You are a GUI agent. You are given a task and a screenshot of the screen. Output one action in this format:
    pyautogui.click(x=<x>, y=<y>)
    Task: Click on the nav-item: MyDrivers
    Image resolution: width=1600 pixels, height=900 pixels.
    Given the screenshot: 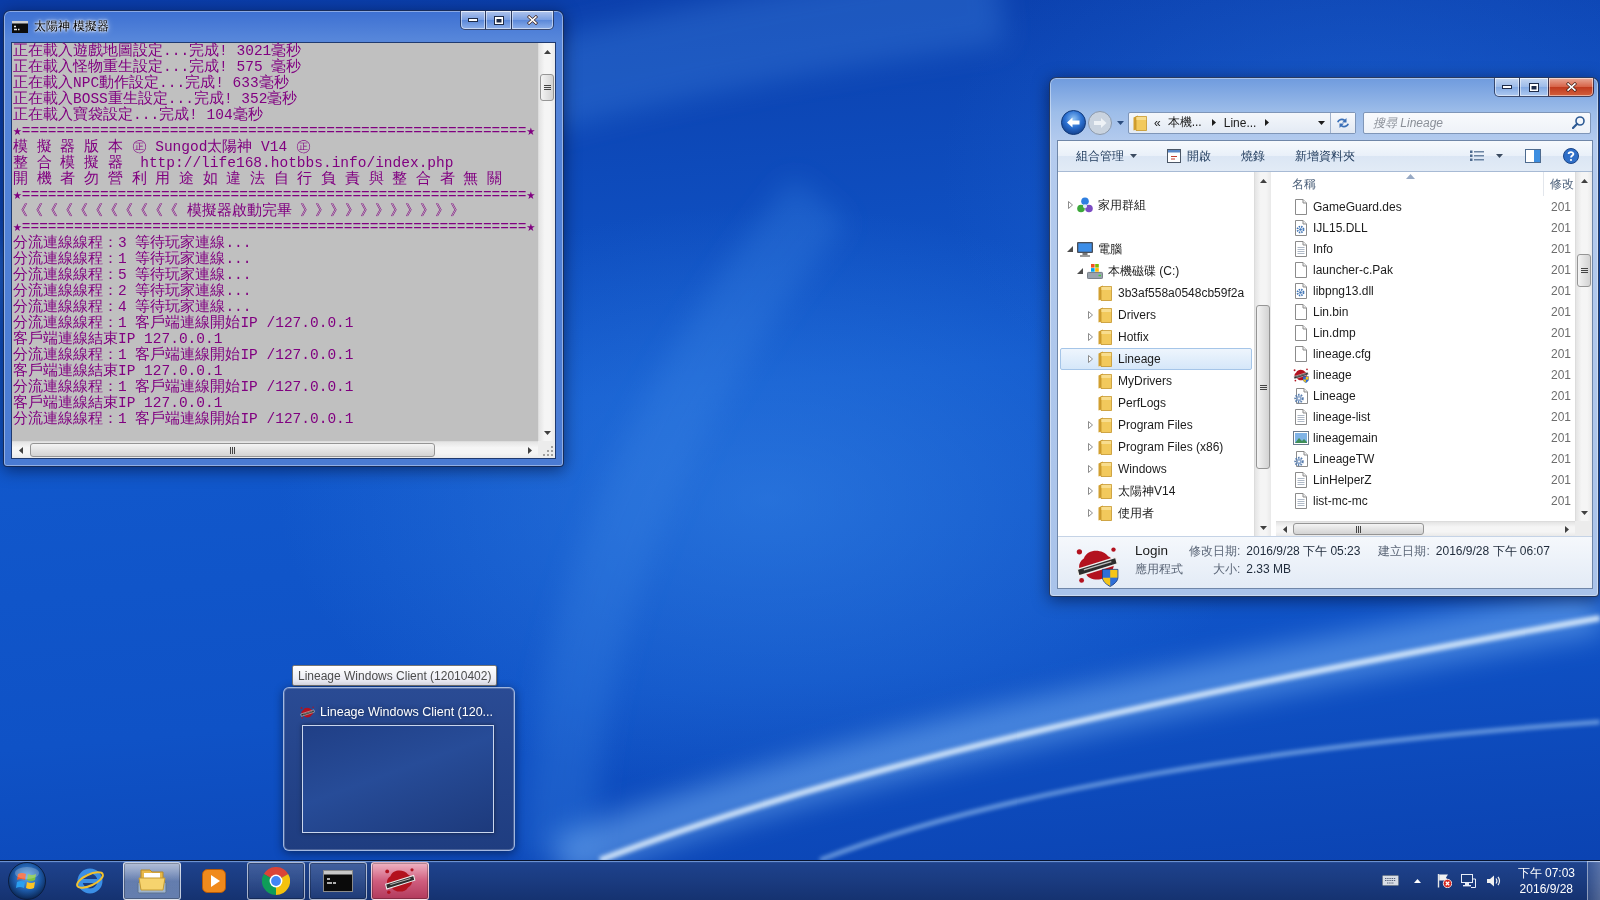 What is the action you would take?
    pyautogui.click(x=1156, y=381)
    